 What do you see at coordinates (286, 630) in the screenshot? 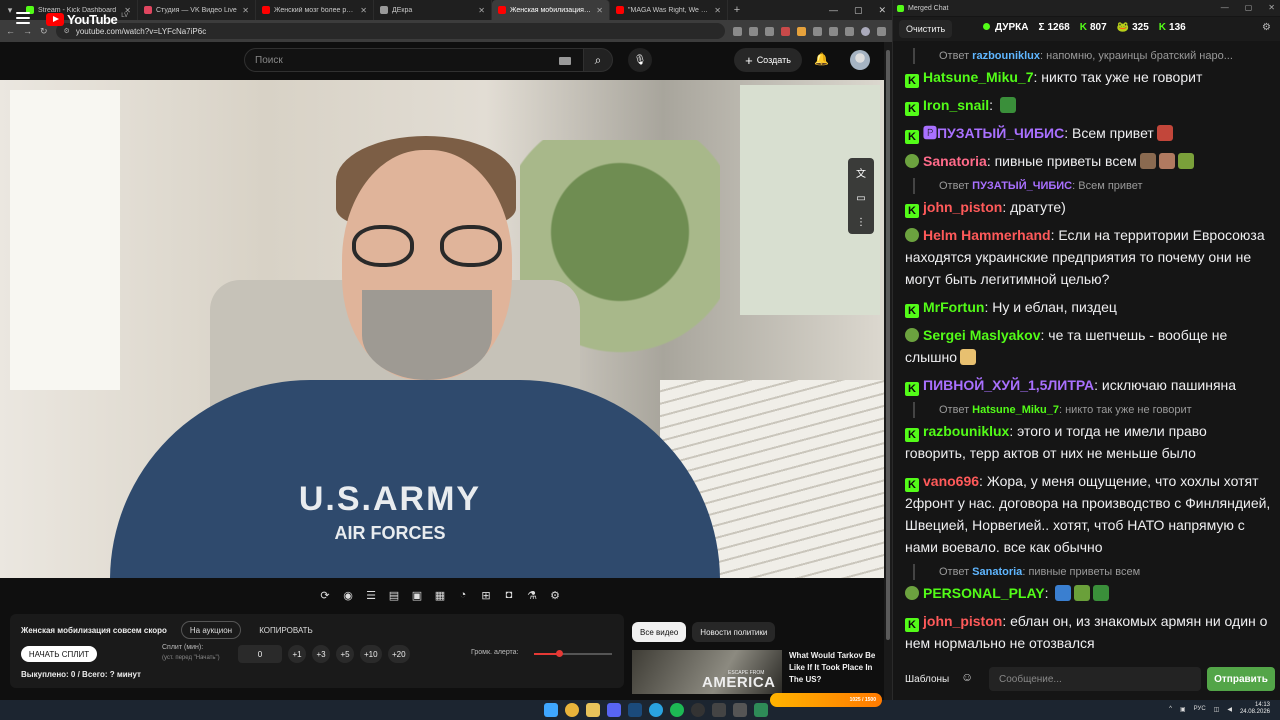
I see `copy-button: КОПИРОВАТЬ` at bounding box center [286, 630].